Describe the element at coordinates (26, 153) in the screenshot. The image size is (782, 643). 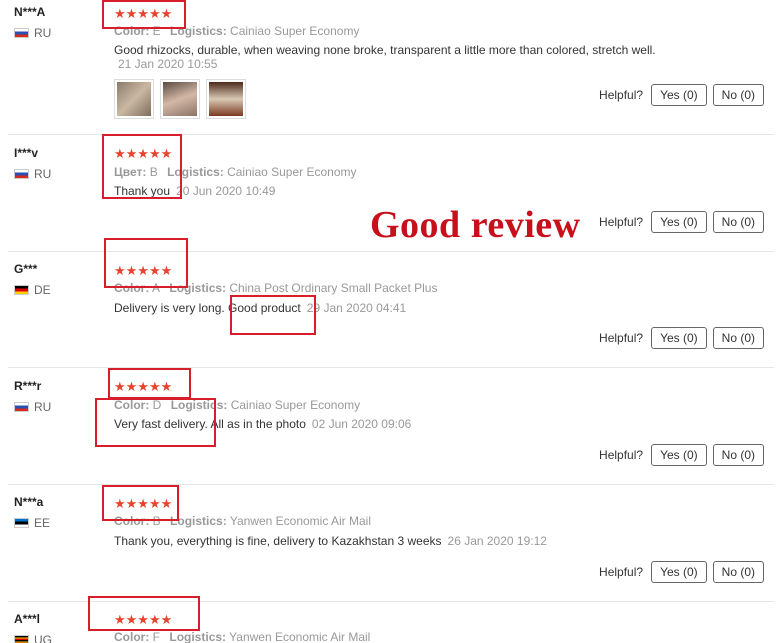
I see `buyer-name: I***v` at that location.